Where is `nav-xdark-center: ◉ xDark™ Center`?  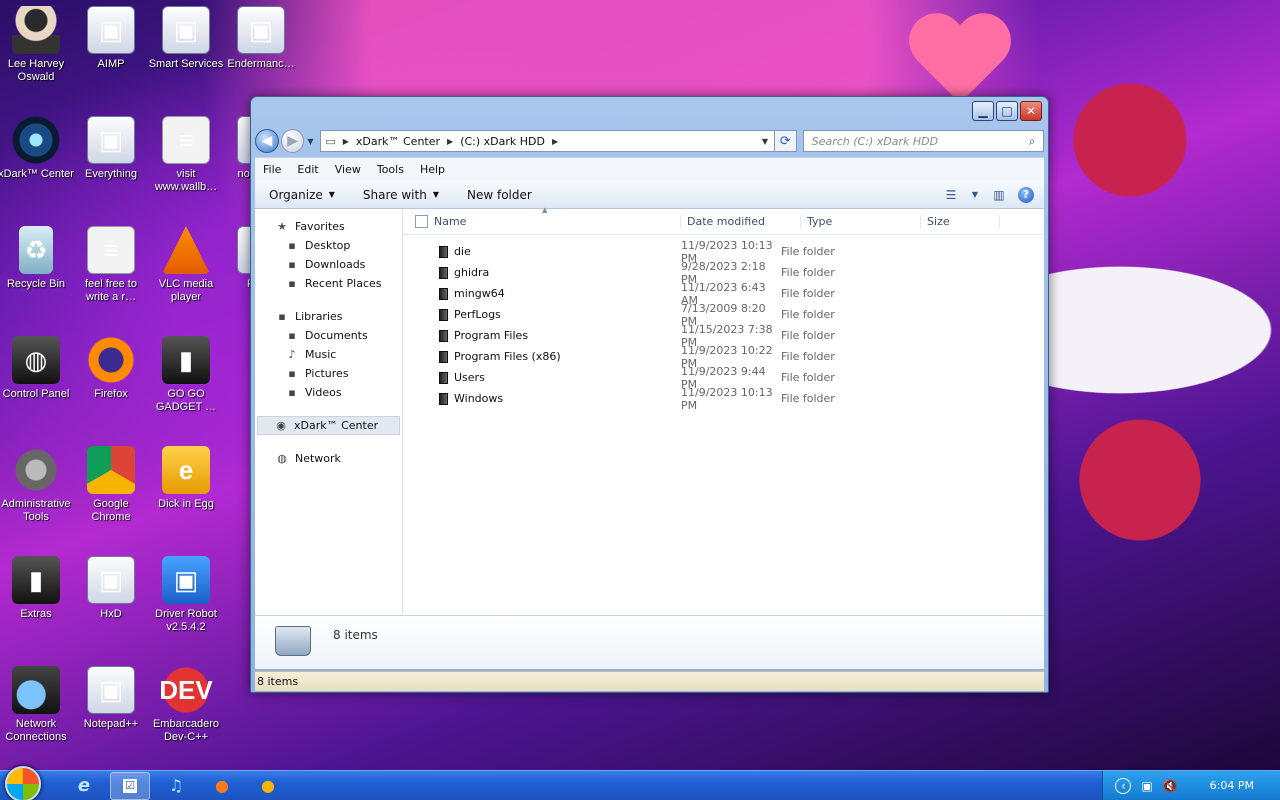 nav-xdark-center: ◉ xDark™ Center is located at coordinates (328, 425).